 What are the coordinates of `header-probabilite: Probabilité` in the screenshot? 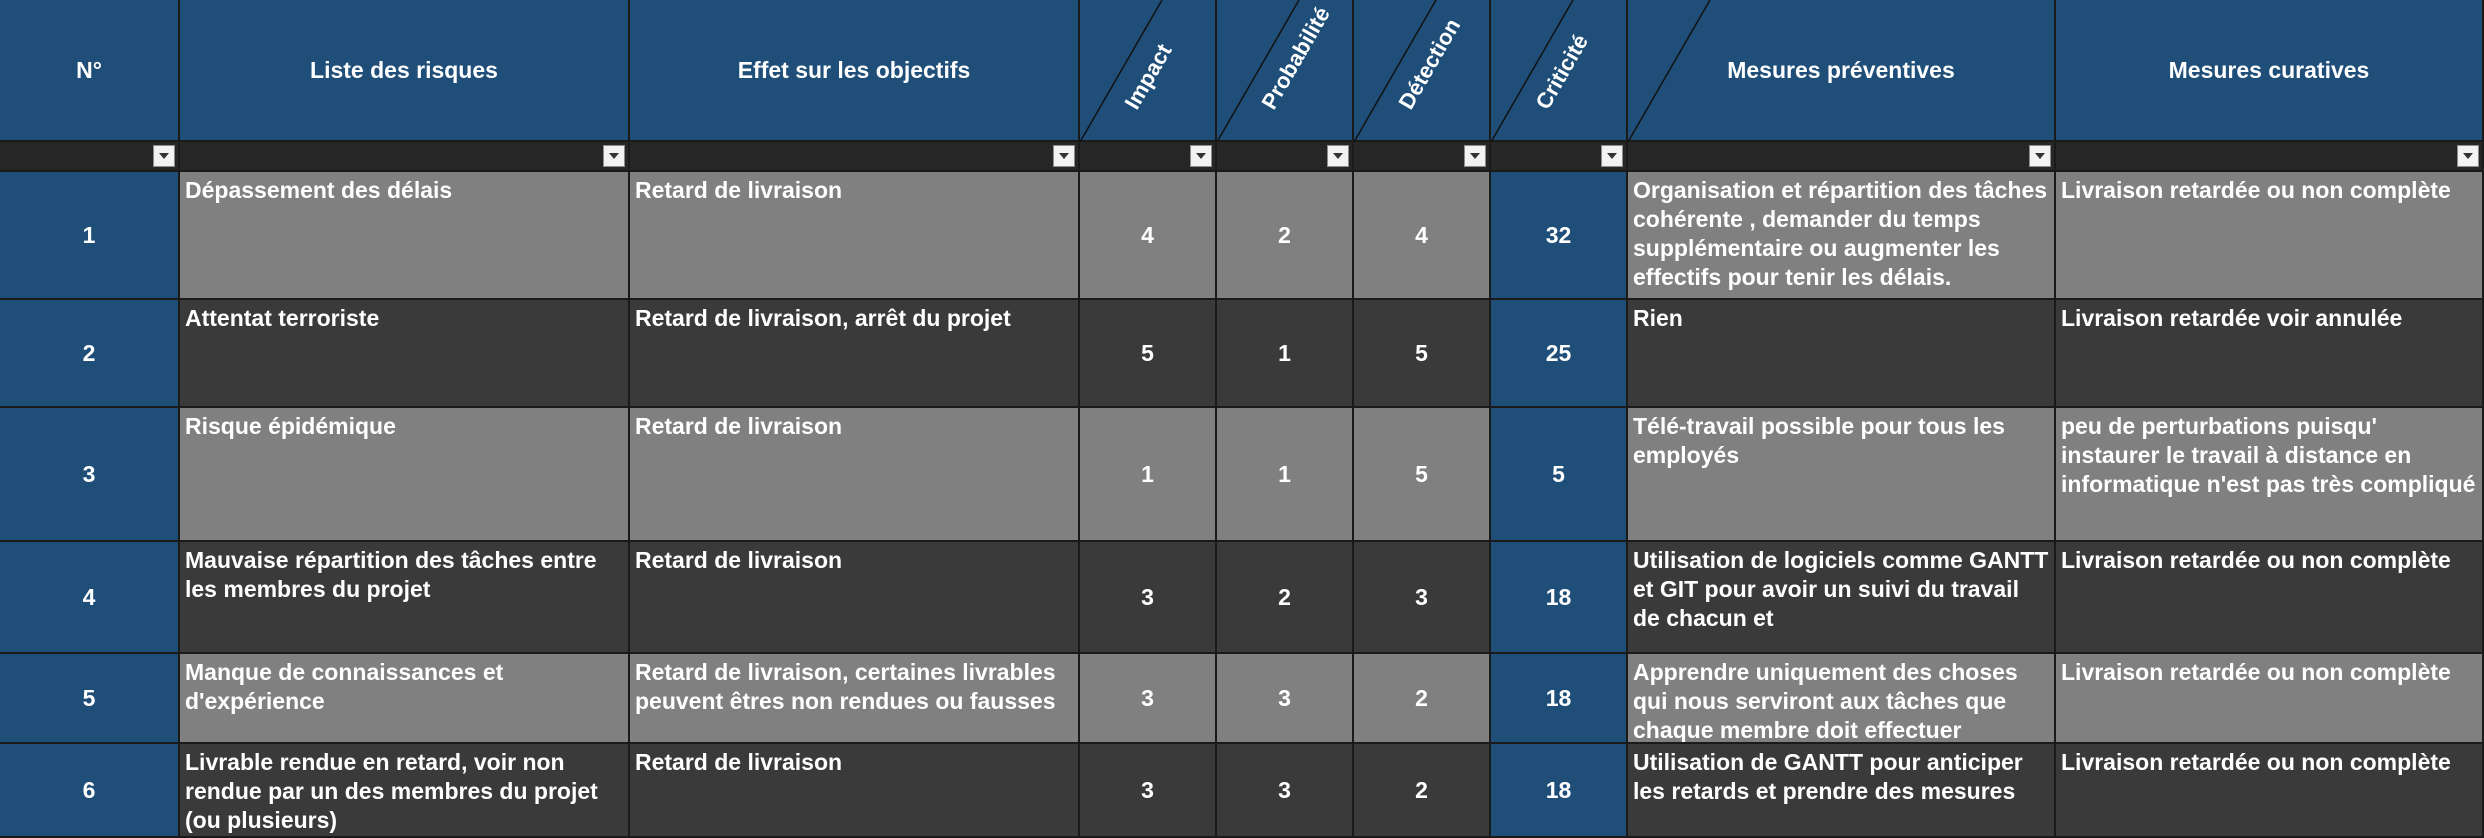 It's located at (1285, 71).